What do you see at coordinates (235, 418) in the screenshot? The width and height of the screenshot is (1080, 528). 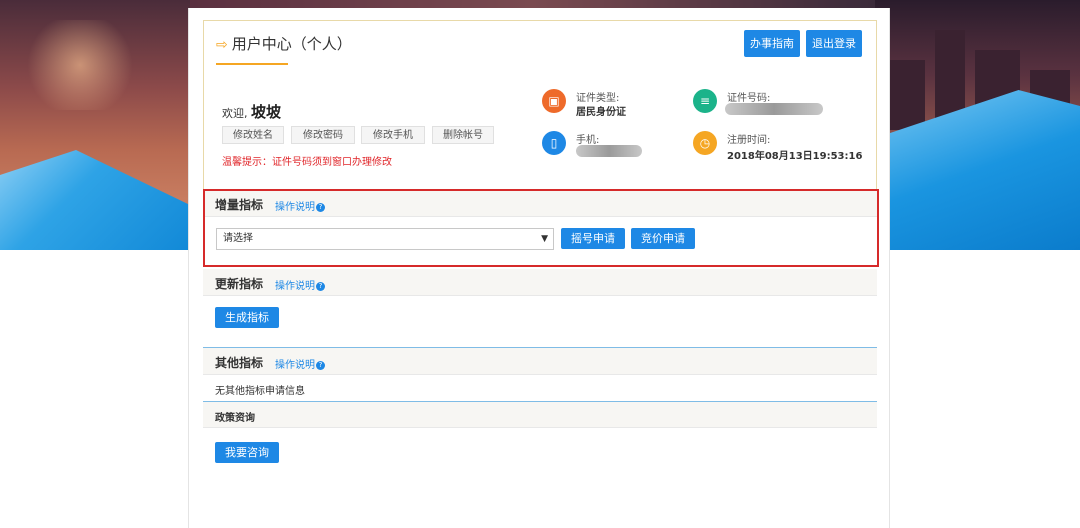 I see `policy-title: 政策资询` at bounding box center [235, 418].